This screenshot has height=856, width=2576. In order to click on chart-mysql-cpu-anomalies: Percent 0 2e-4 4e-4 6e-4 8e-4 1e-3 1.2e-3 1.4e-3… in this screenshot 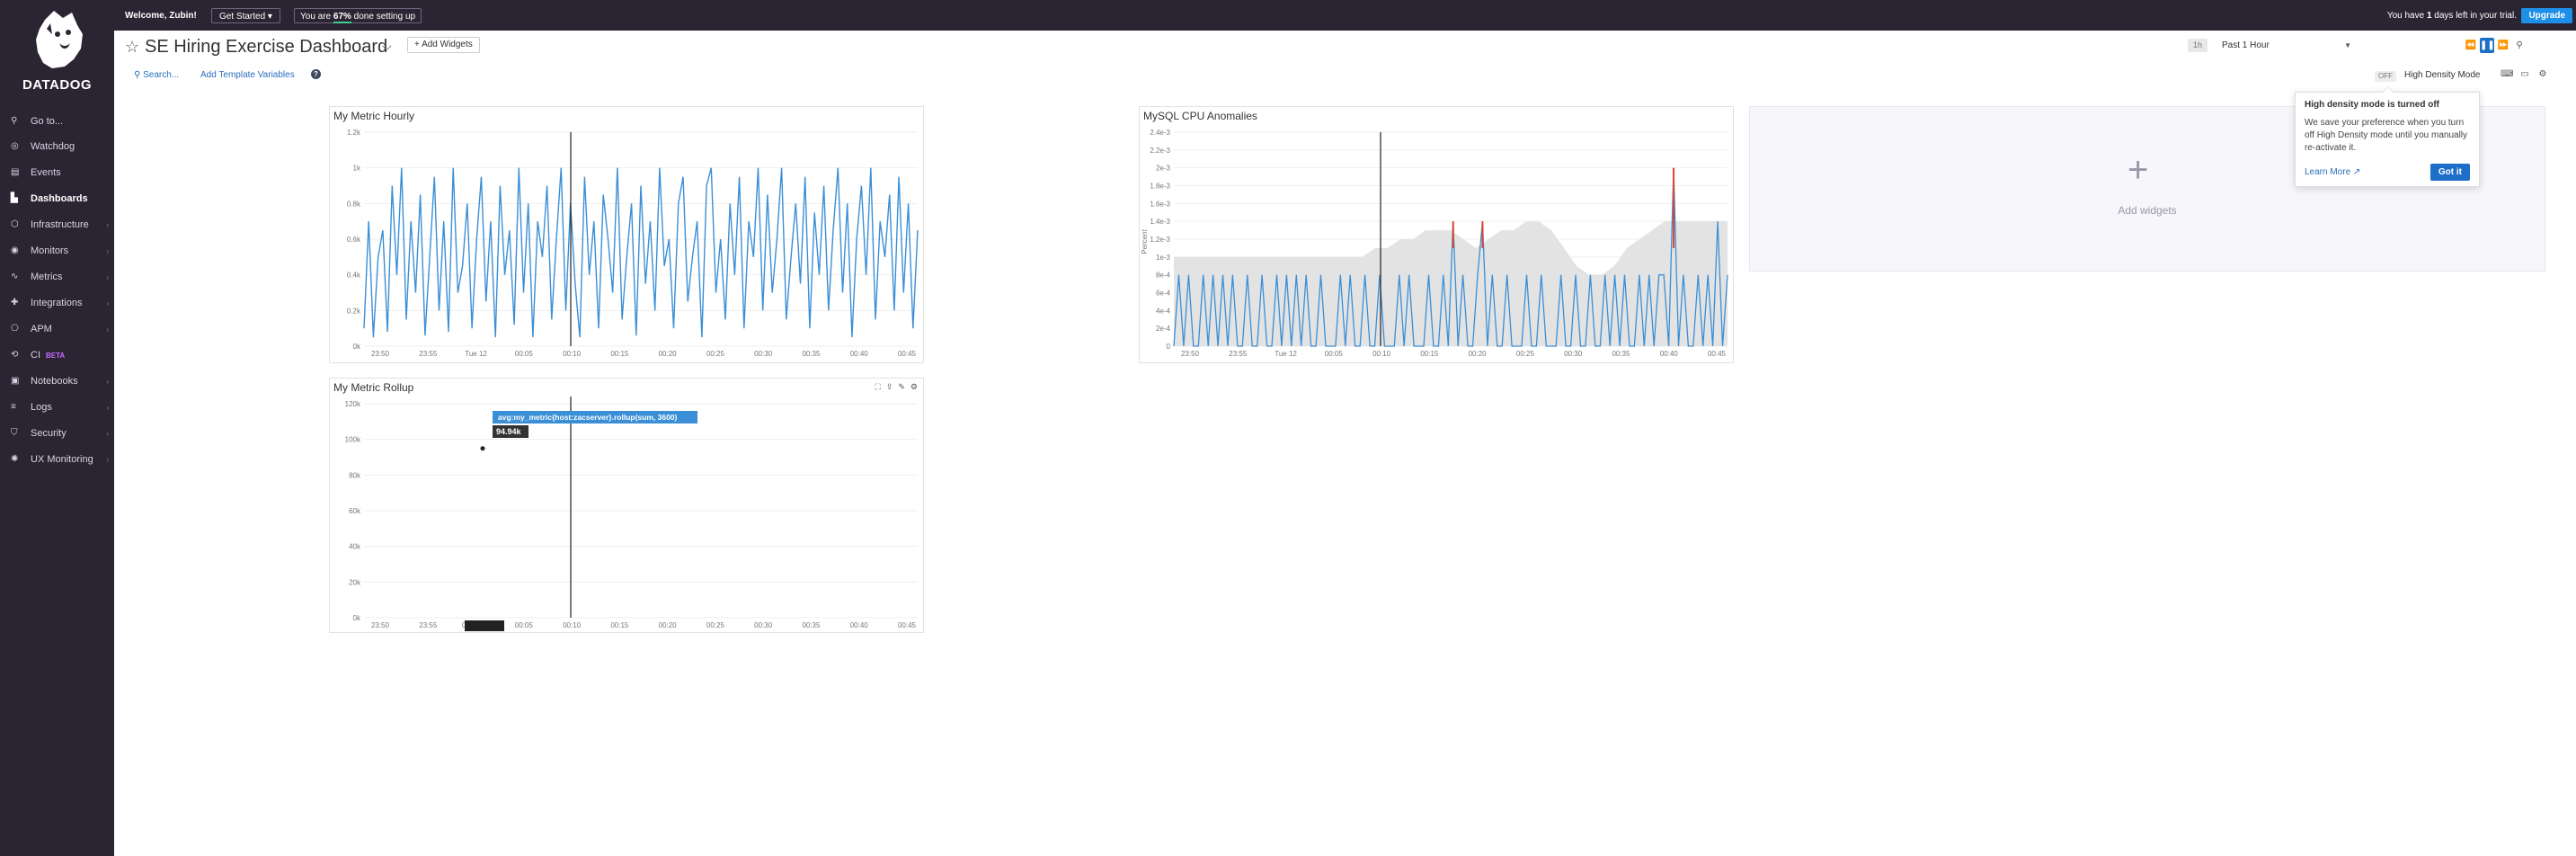, I will do `click(1437, 236)`.